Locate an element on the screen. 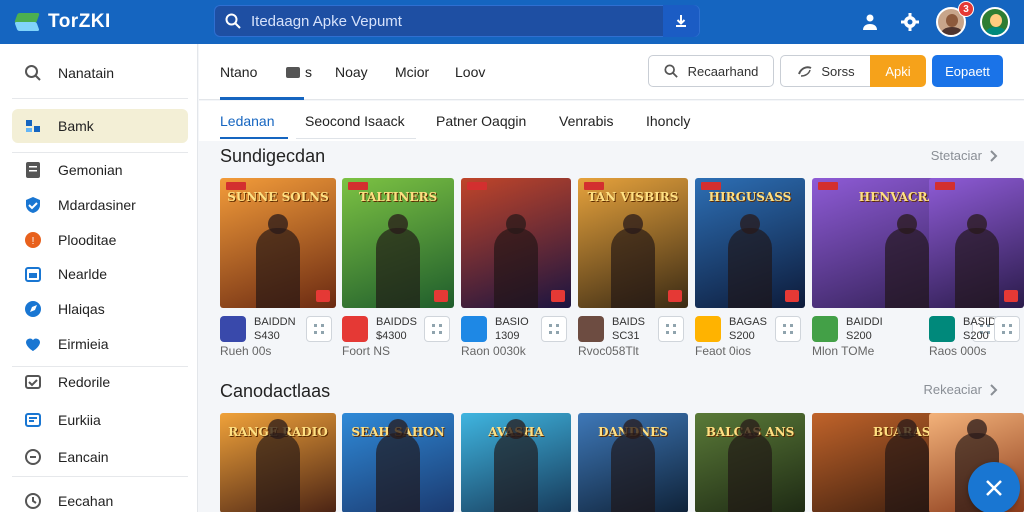  sidebar-item-label: Eurkiia is located at coordinates (79, 420).